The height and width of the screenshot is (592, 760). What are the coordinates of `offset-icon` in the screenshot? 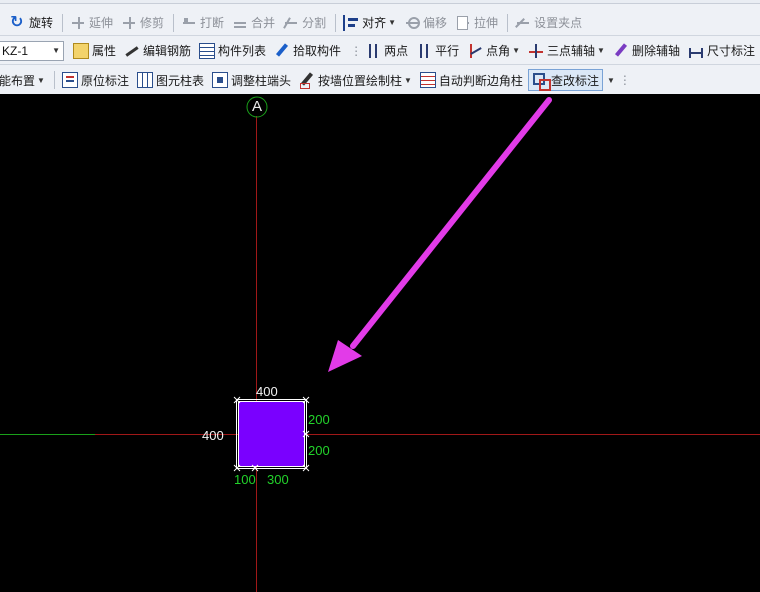 It's located at (412, 23).